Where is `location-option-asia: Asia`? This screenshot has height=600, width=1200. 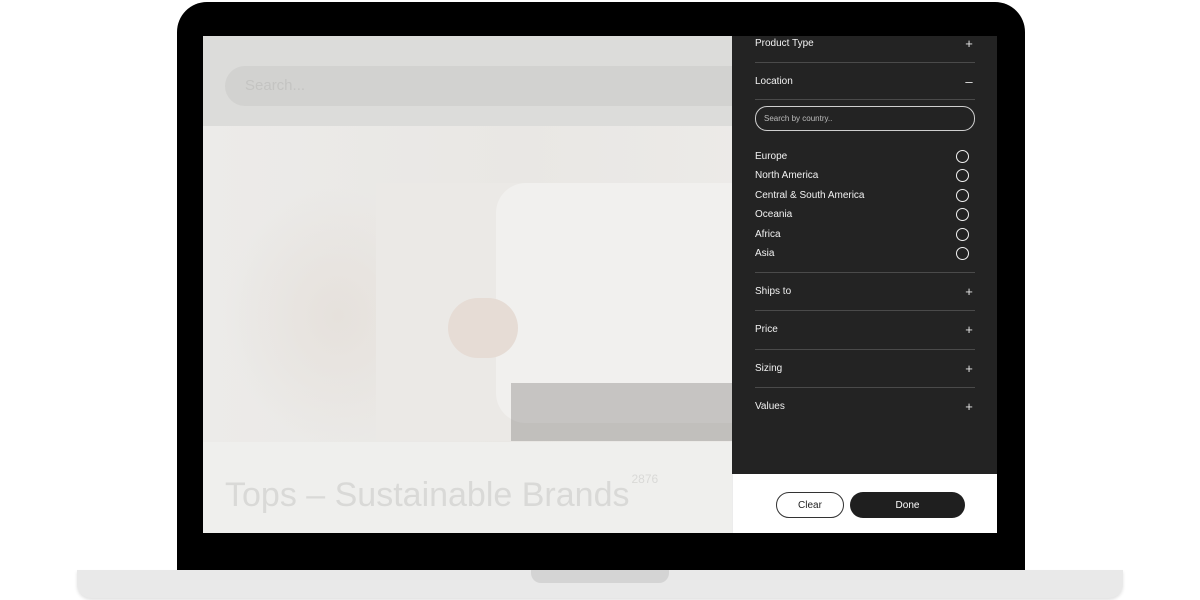 location-option-asia: Asia is located at coordinates (865, 253).